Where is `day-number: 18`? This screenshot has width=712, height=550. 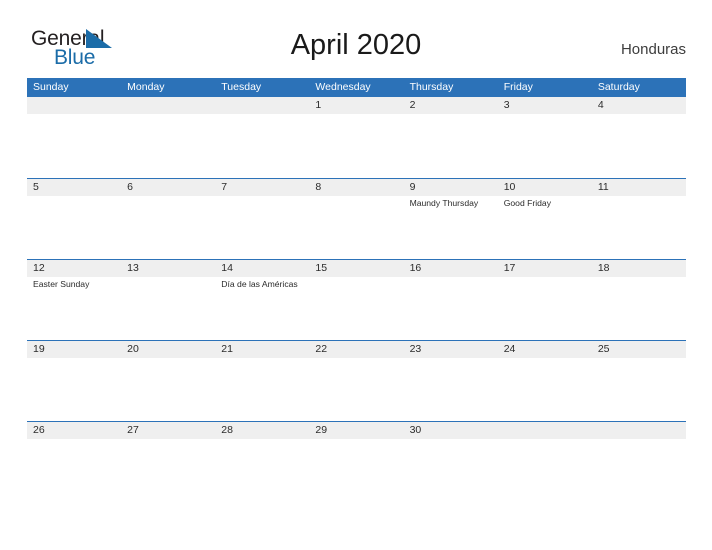 day-number: 18 is located at coordinates (603, 268).